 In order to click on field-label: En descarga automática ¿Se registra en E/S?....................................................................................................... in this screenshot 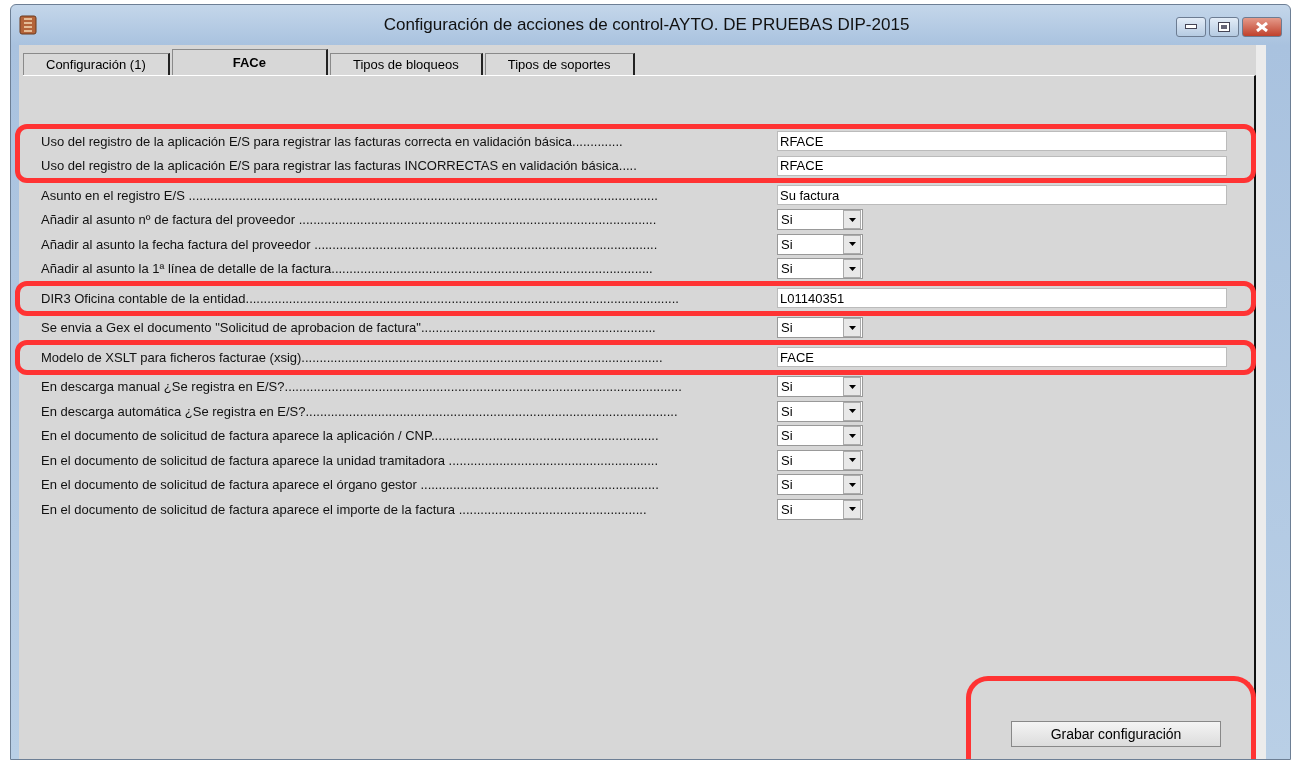, I will do `click(360, 411)`.